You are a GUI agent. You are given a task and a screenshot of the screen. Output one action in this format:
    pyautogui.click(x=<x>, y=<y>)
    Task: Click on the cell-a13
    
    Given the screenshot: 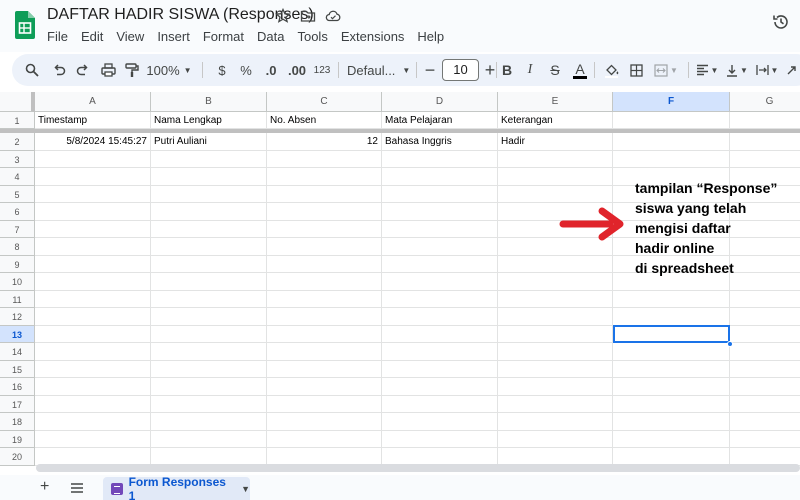 What is the action you would take?
    pyautogui.click(x=93, y=334)
    